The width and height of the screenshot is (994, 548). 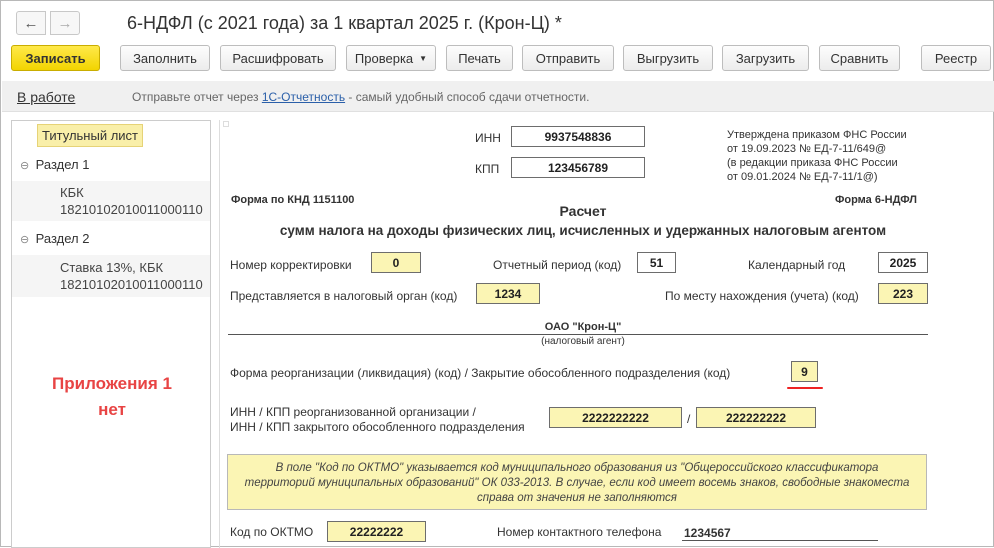 I want to click on send-button: Отправить, so click(x=568, y=58).